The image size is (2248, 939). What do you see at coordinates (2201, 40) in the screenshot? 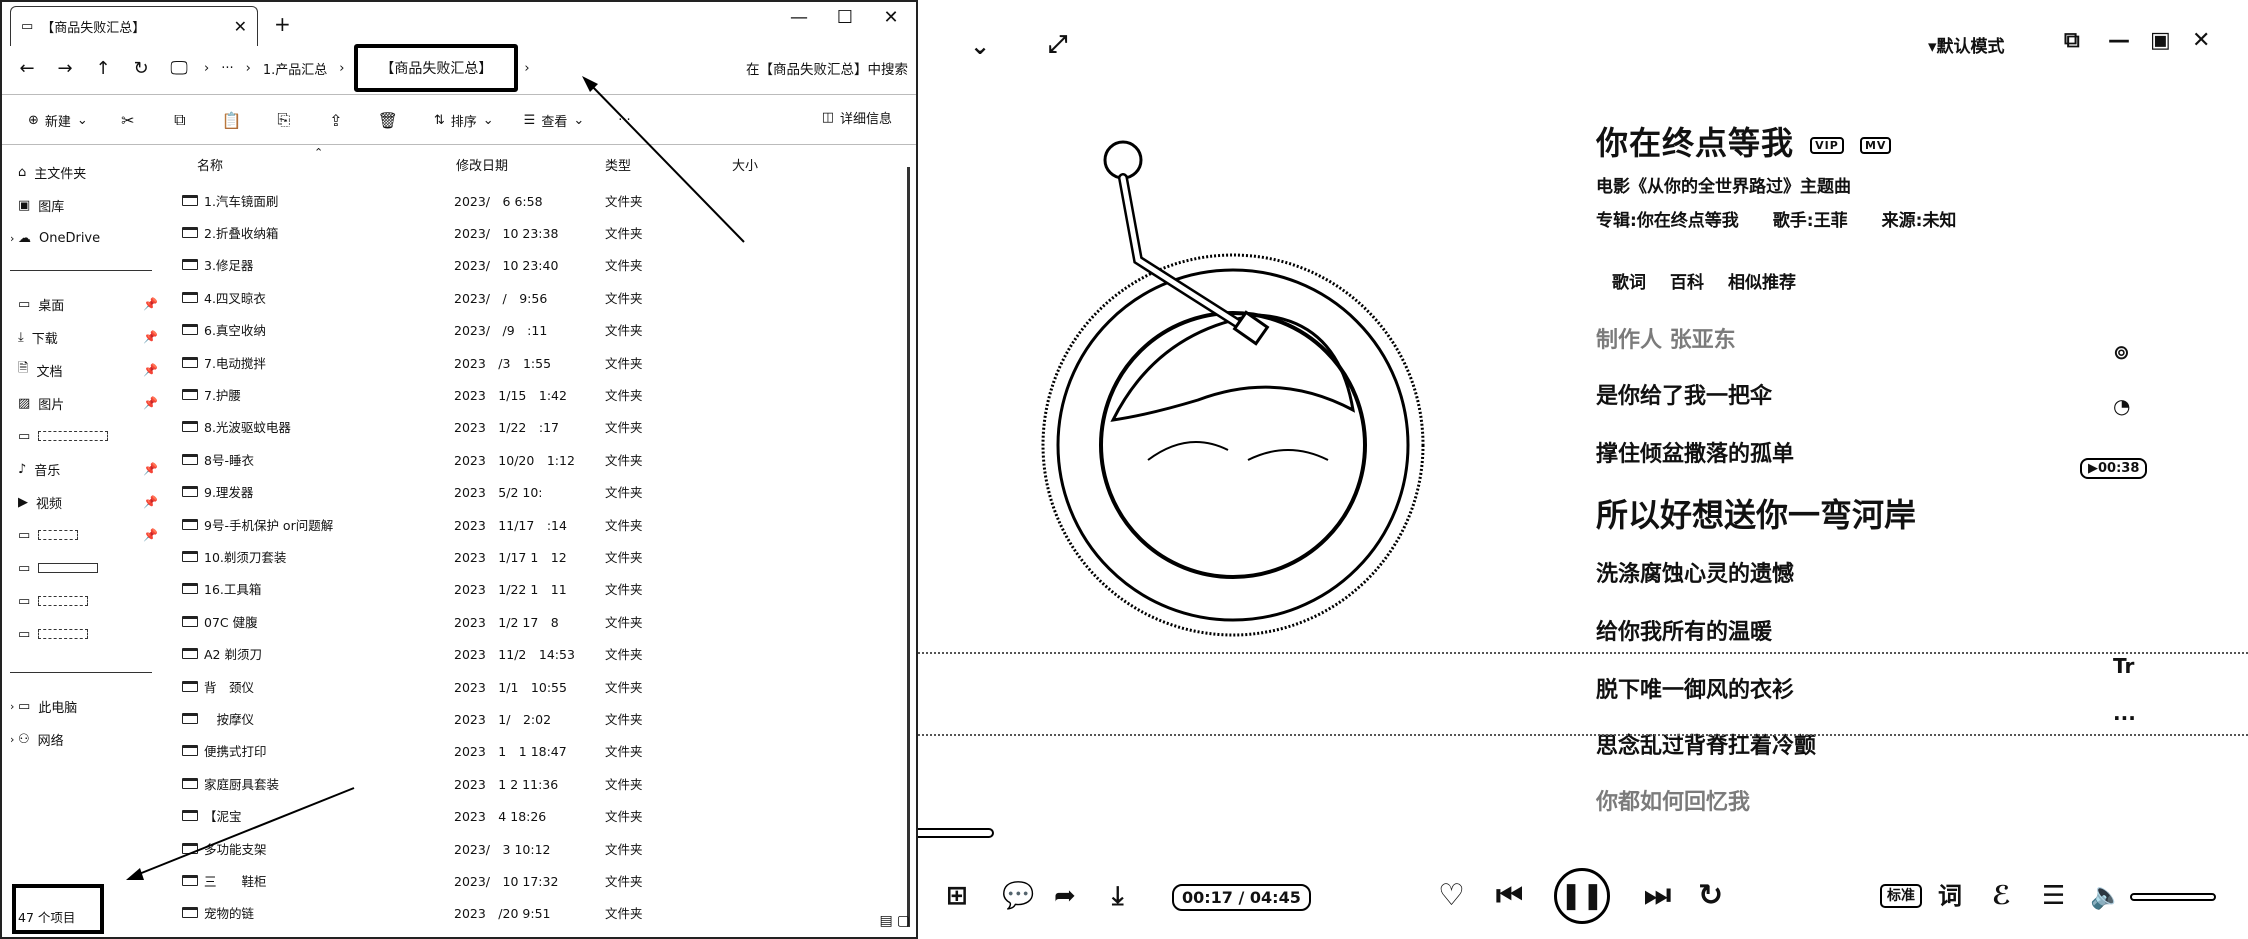
I see `close-button: ✕` at bounding box center [2201, 40].